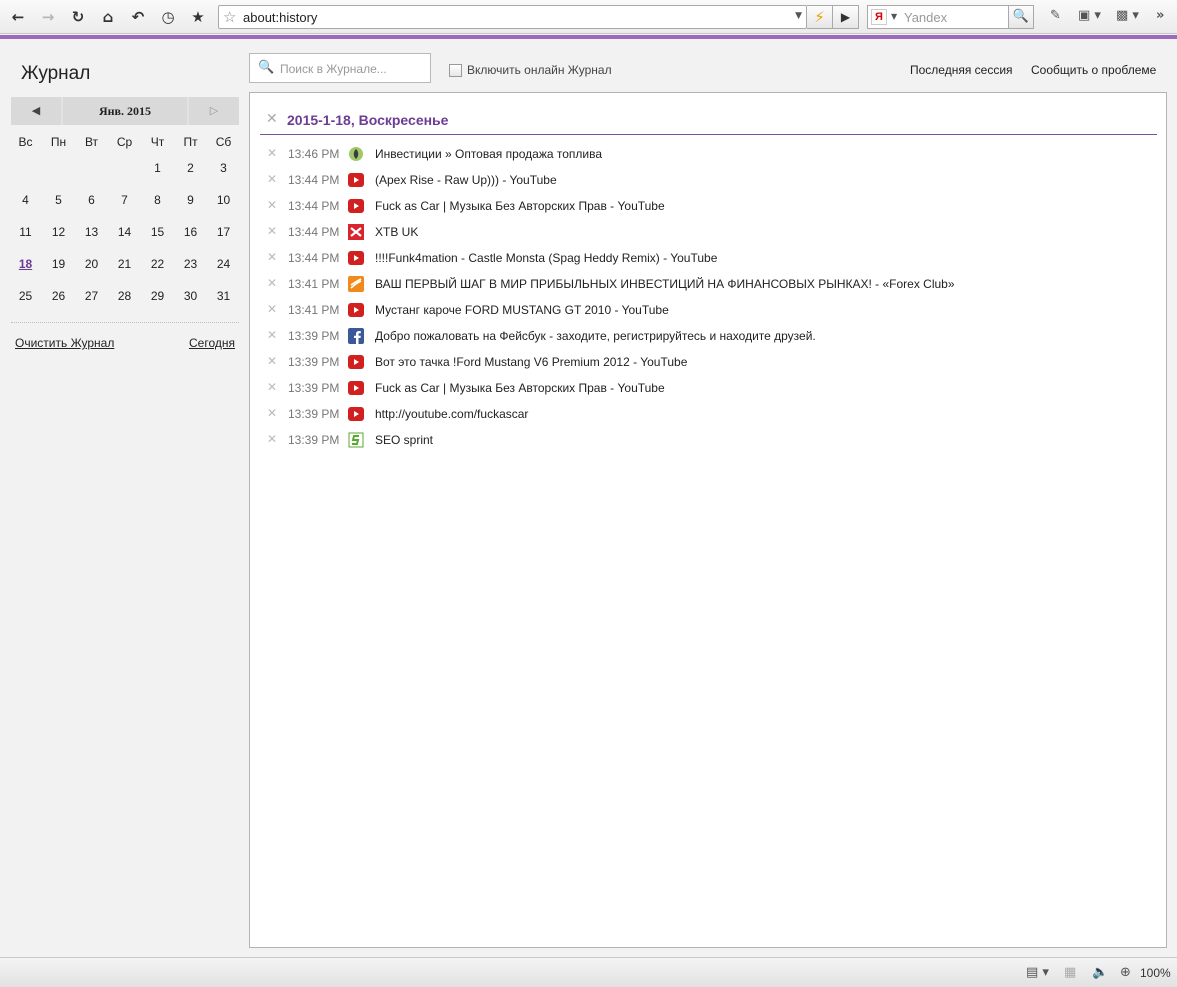 The image size is (1177, 987). Describe the element at coordinates (157, 296) in the screenshot. I see `calendar-day: 29` at that location.